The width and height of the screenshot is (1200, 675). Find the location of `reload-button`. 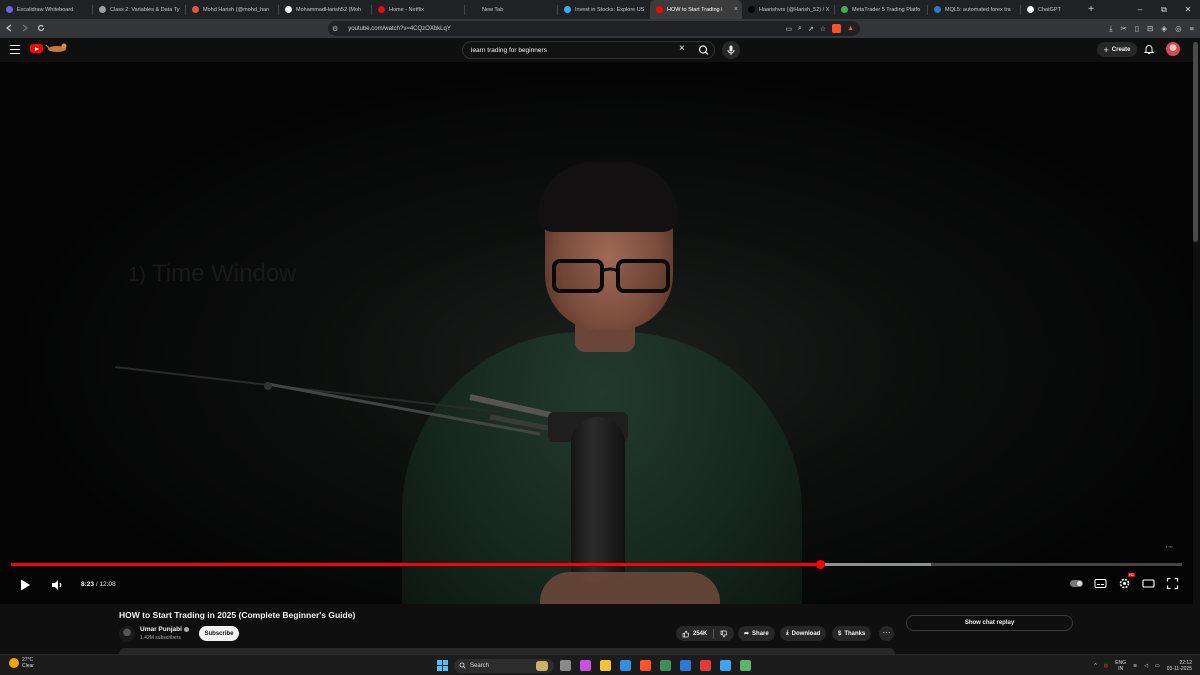

reload-button is located at coordinates (41, 29).